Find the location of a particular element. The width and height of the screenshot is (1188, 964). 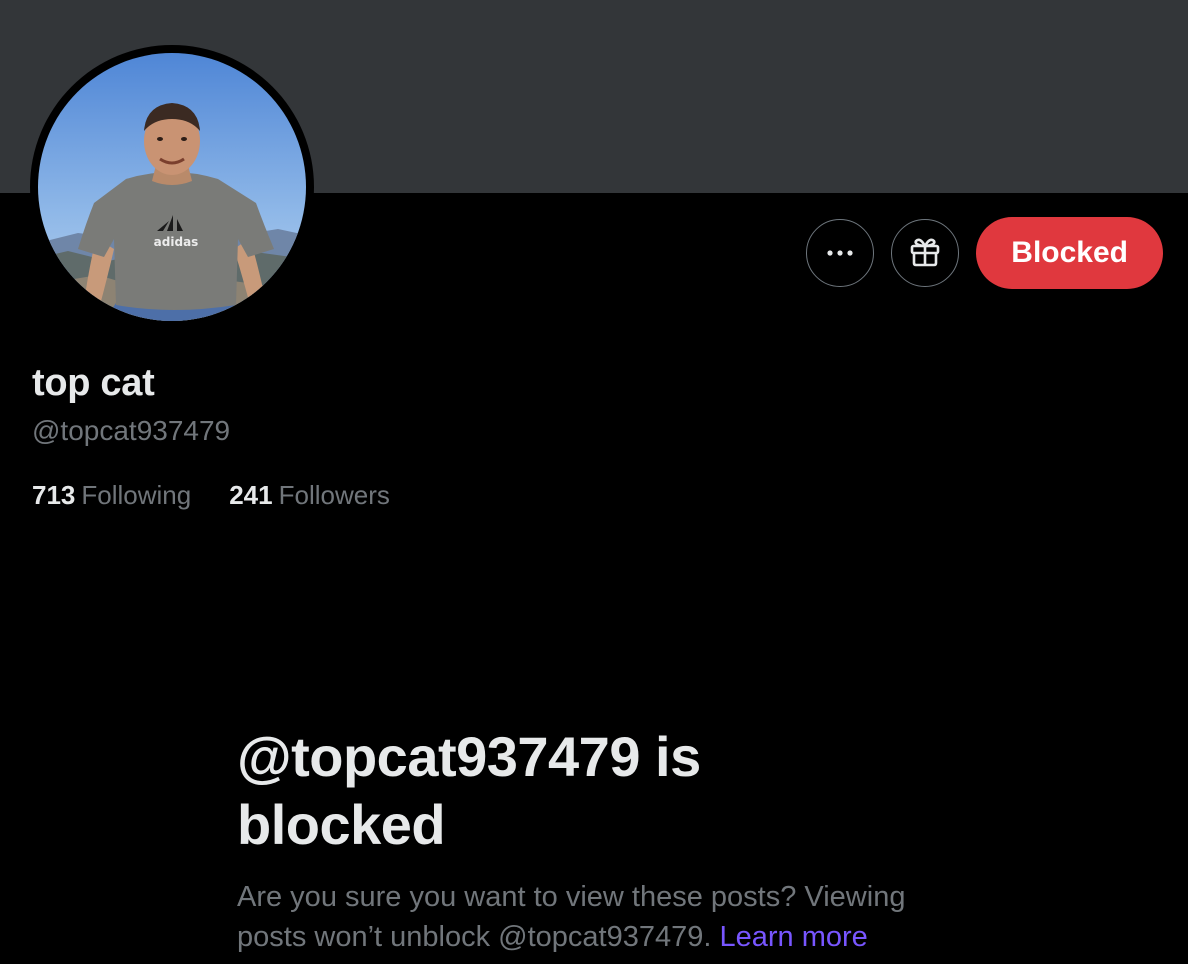

followers-link: 241 Followers is located at coordinates (309, 495).